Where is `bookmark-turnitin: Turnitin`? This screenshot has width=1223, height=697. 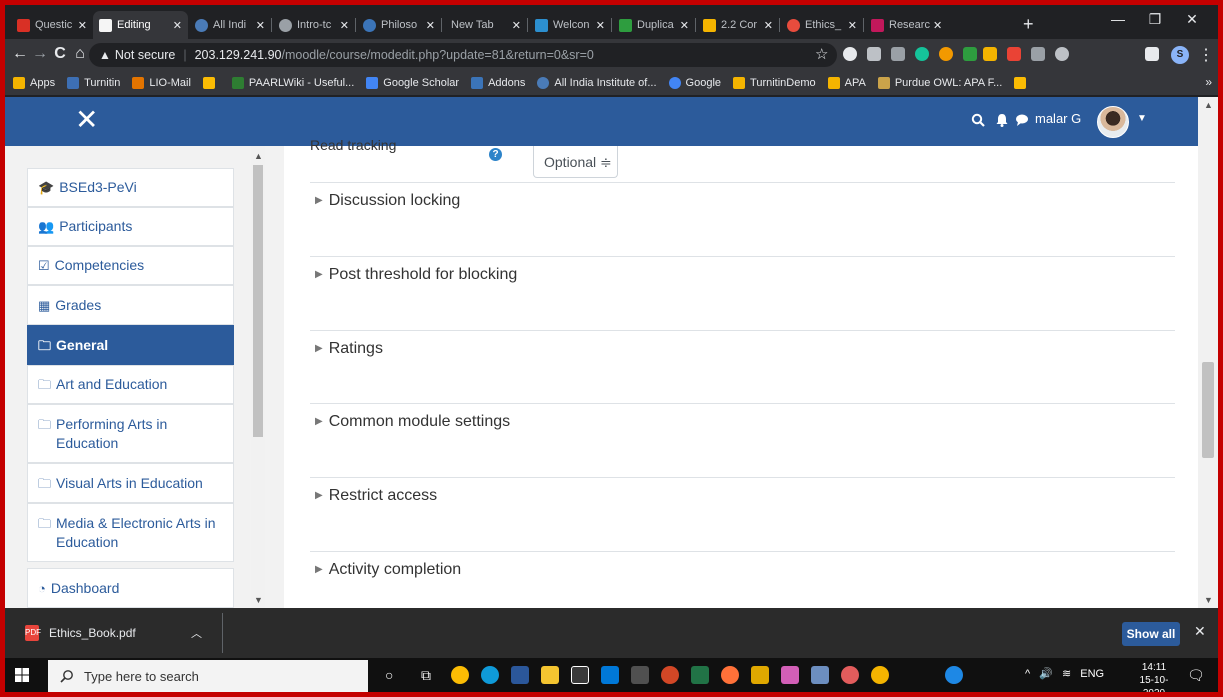
bookmark-turnitin: Turnitin is located at coordinates (93, 83).